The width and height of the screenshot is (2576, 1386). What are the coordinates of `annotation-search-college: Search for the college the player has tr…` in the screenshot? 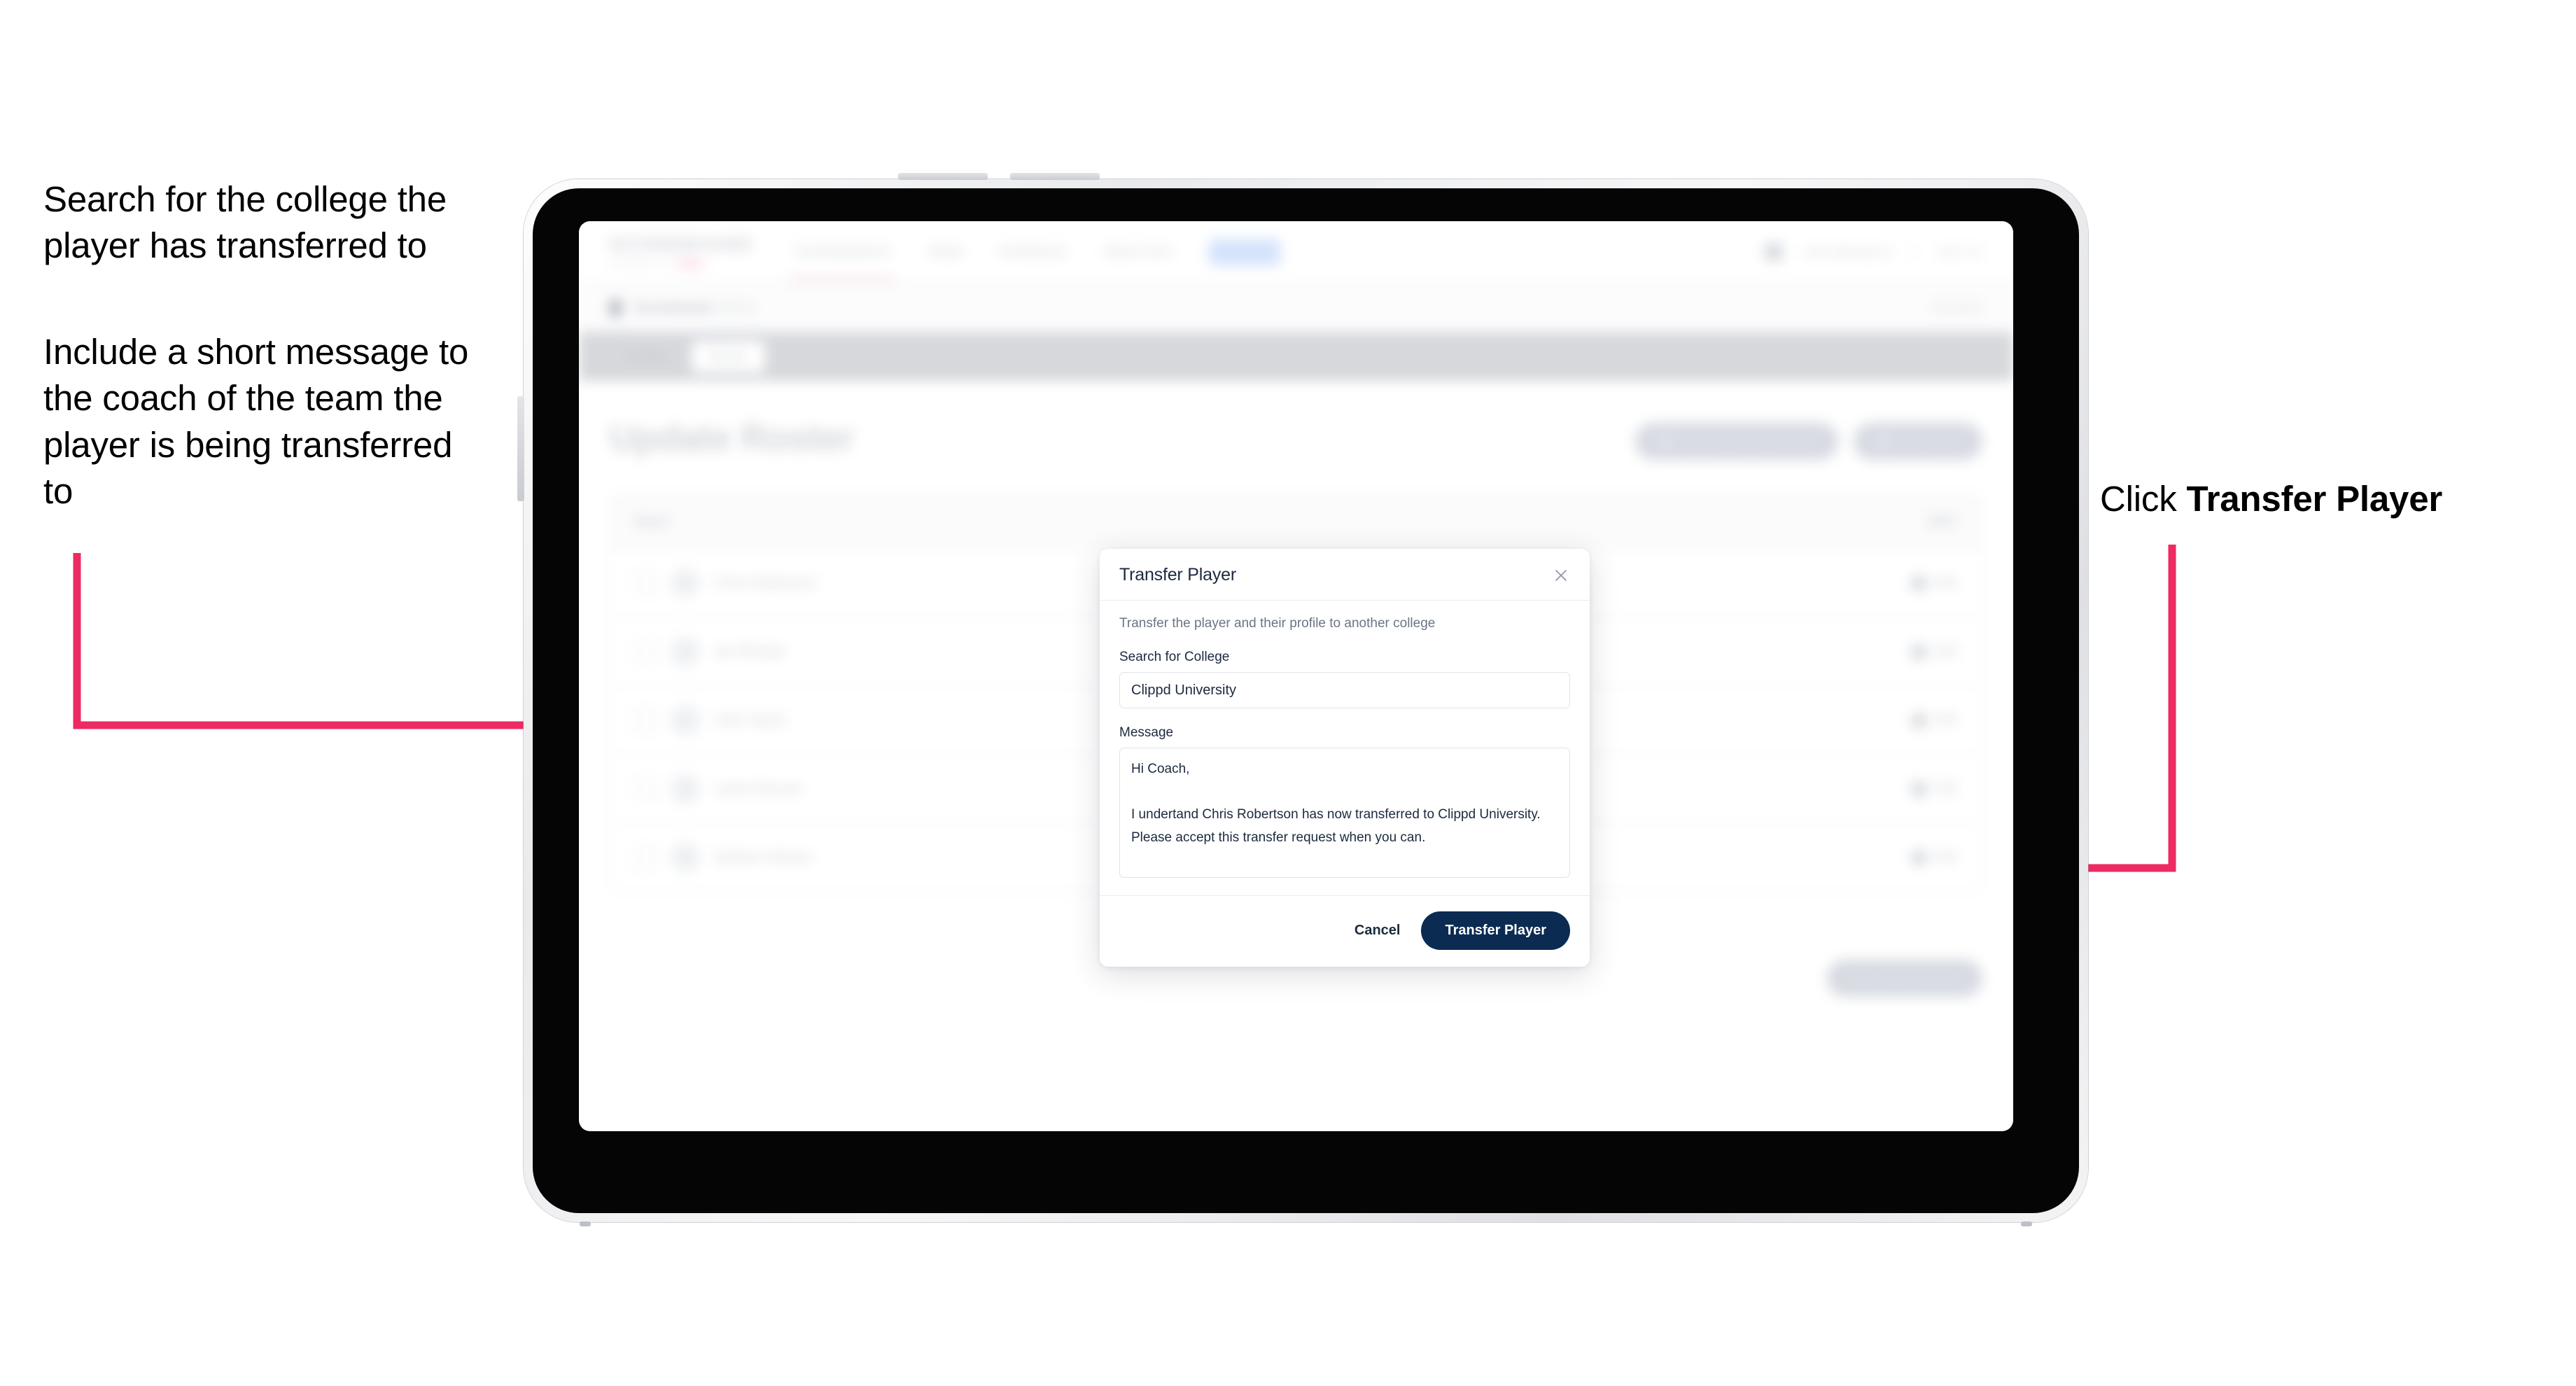 It's located at (245, 222).